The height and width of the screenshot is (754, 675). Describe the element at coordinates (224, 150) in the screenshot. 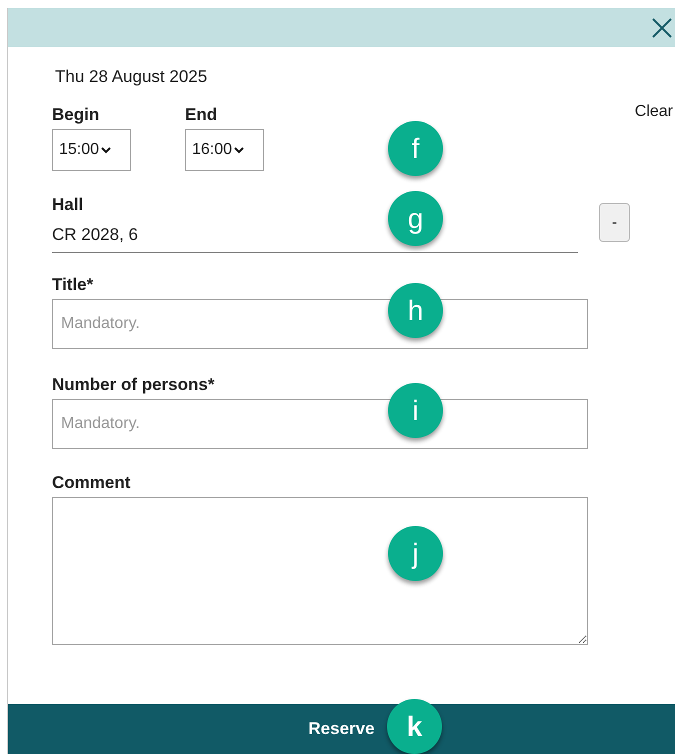

I see `time-select: 16:00` at that location.